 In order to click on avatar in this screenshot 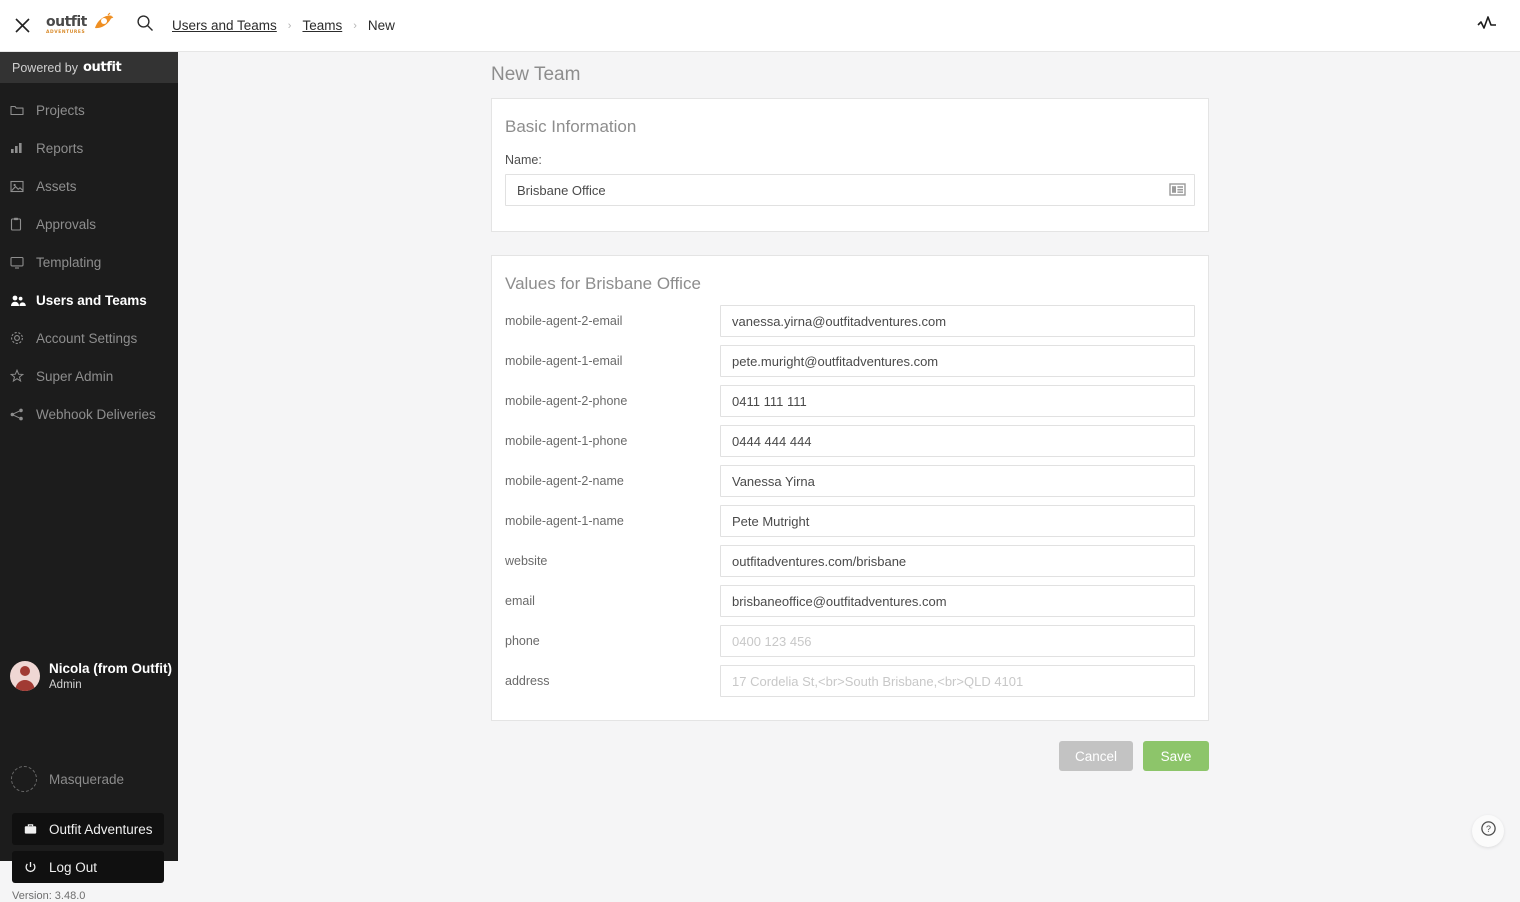, I will do `click(25, 676)`.